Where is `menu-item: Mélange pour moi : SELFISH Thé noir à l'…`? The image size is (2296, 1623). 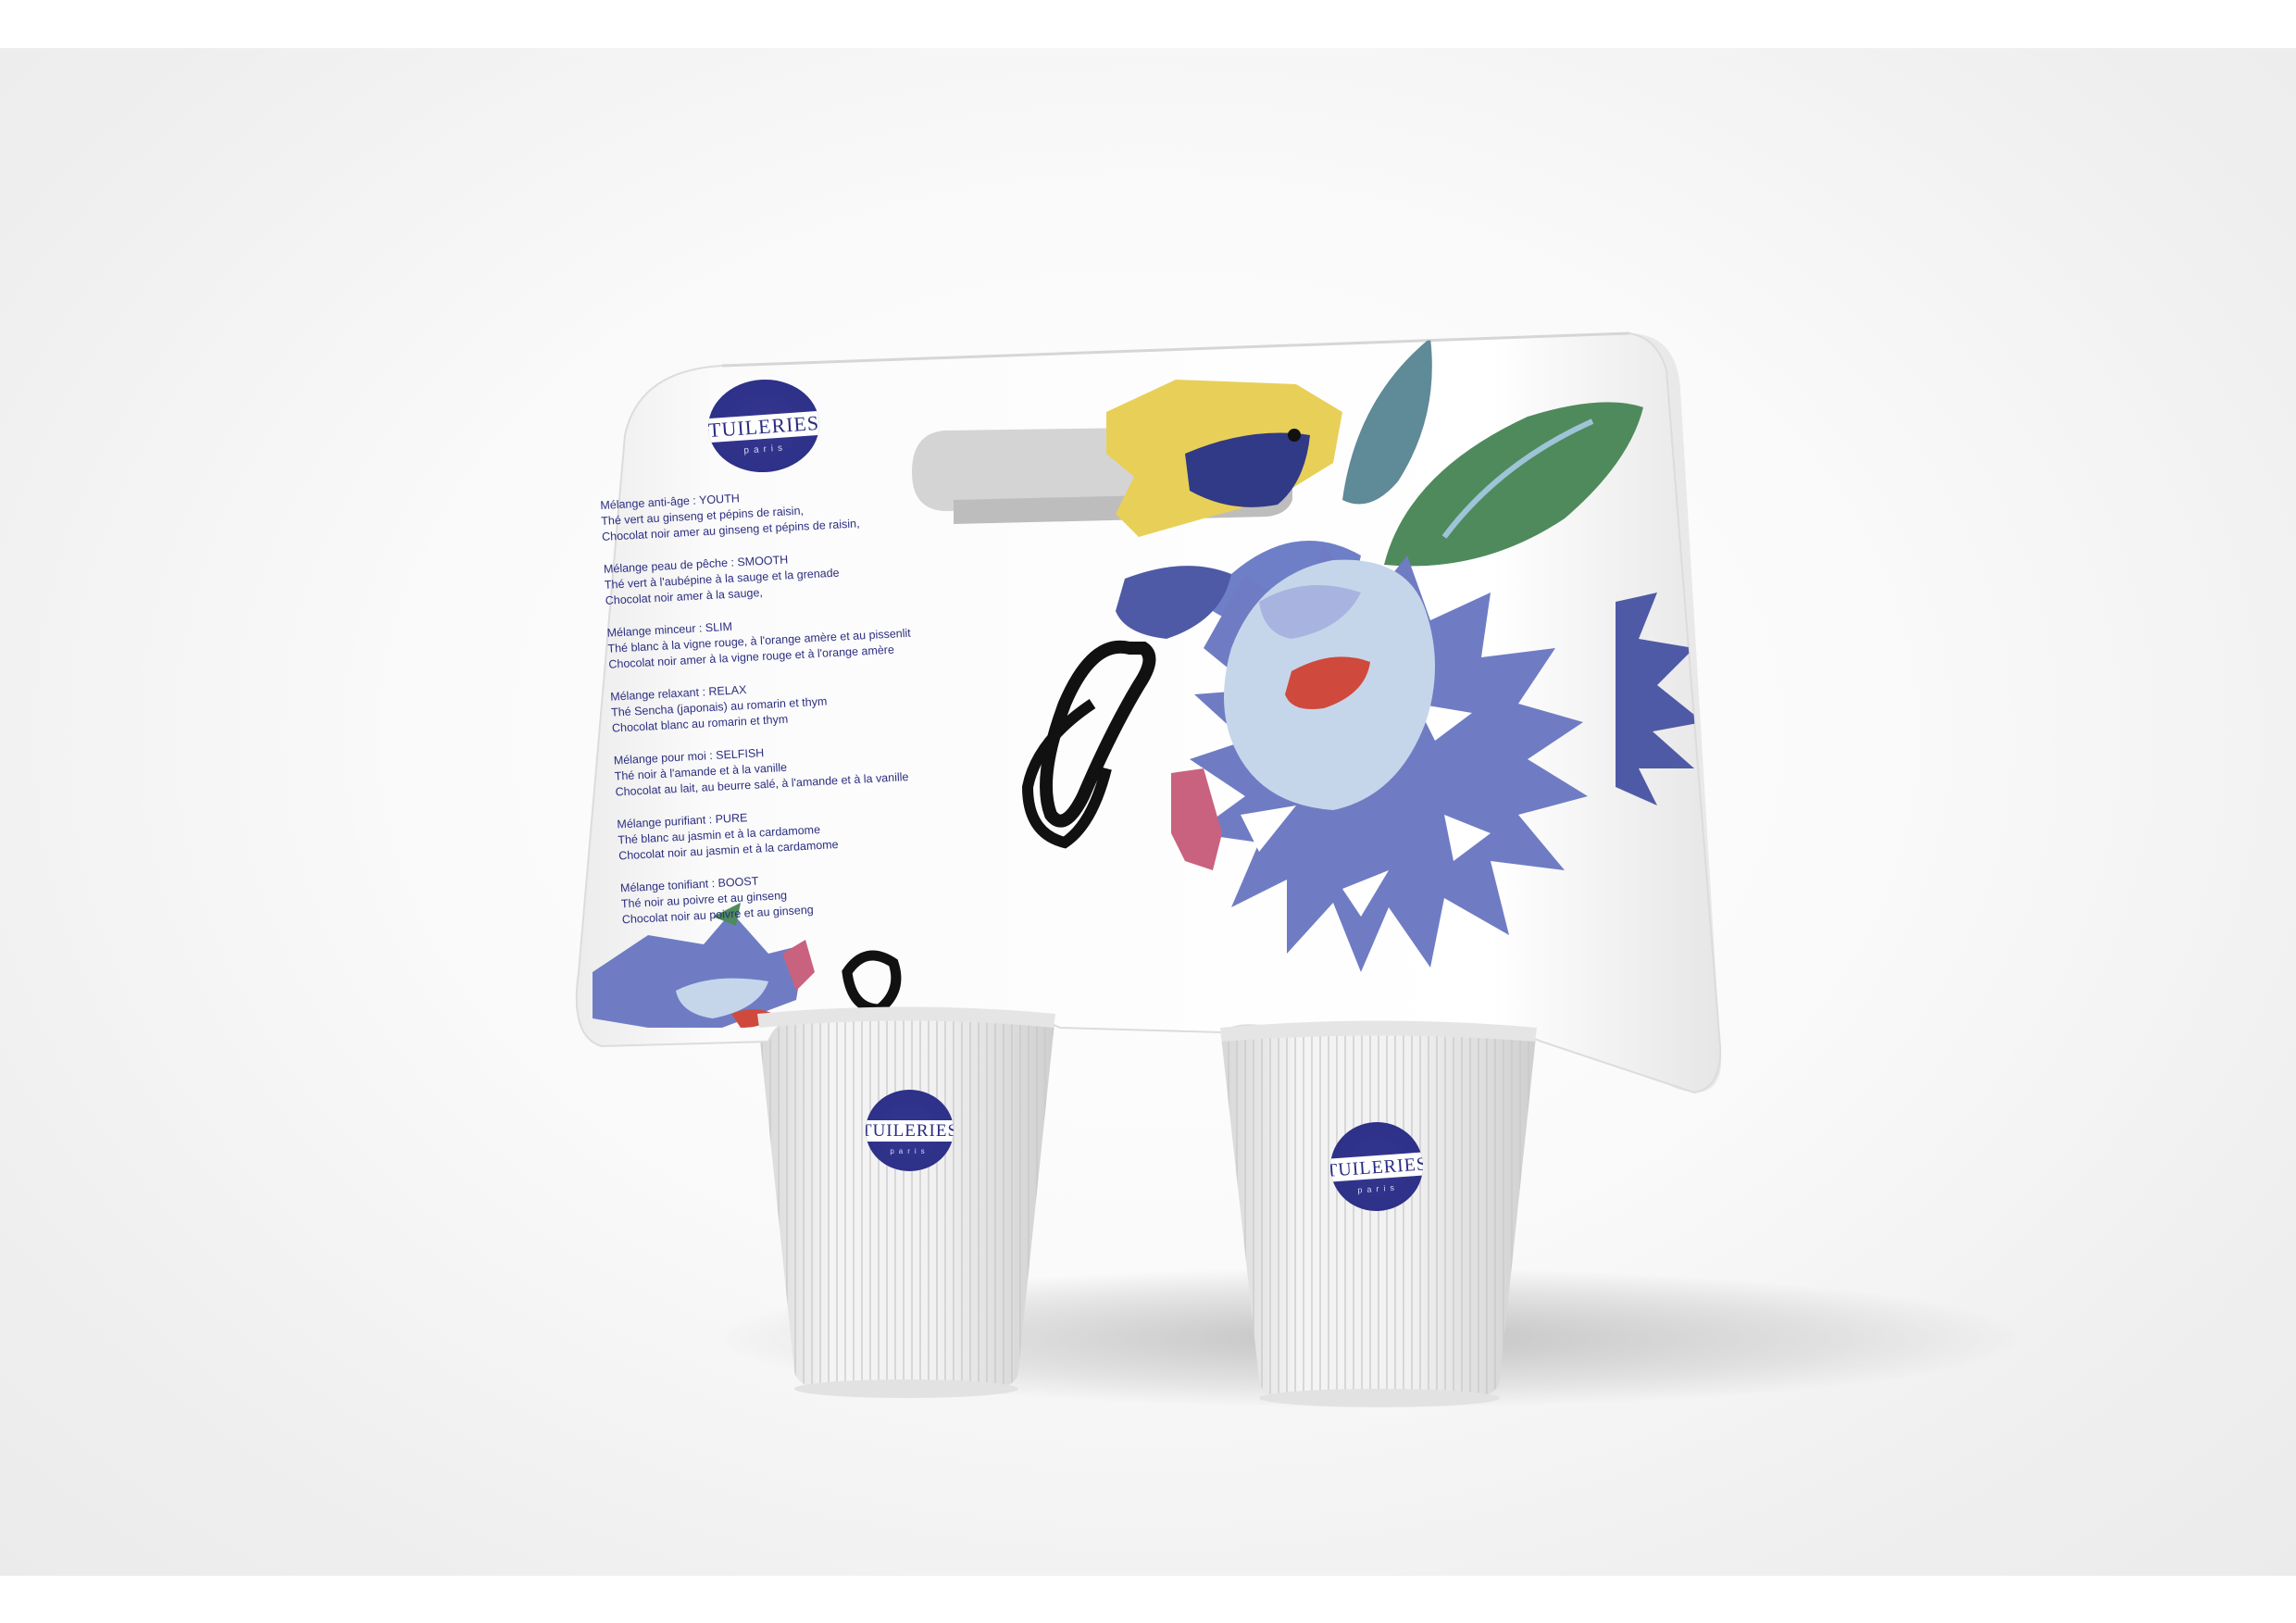
menu-item: Mélange pour moi : SELFISH Thé noir à l'… is located at coordinates (808, 767).